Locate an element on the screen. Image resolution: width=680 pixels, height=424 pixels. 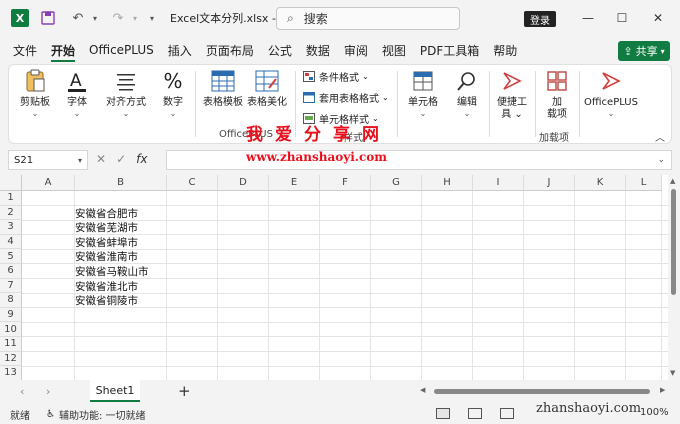
scroll-down-icon: ▼ is located at coordinates (672, 373).